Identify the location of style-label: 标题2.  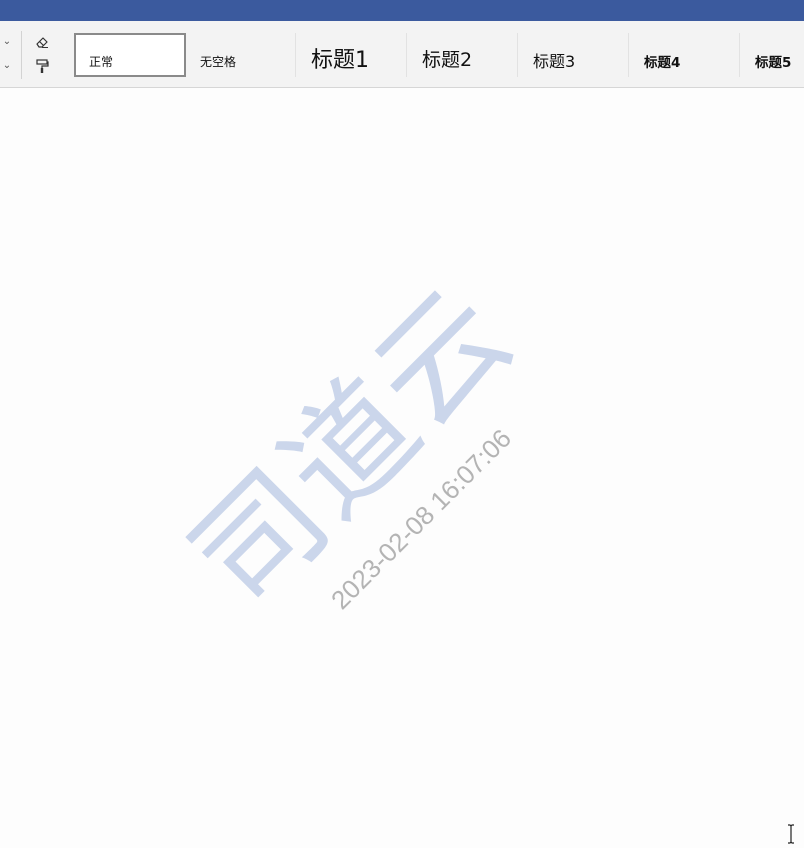
(447, 60).